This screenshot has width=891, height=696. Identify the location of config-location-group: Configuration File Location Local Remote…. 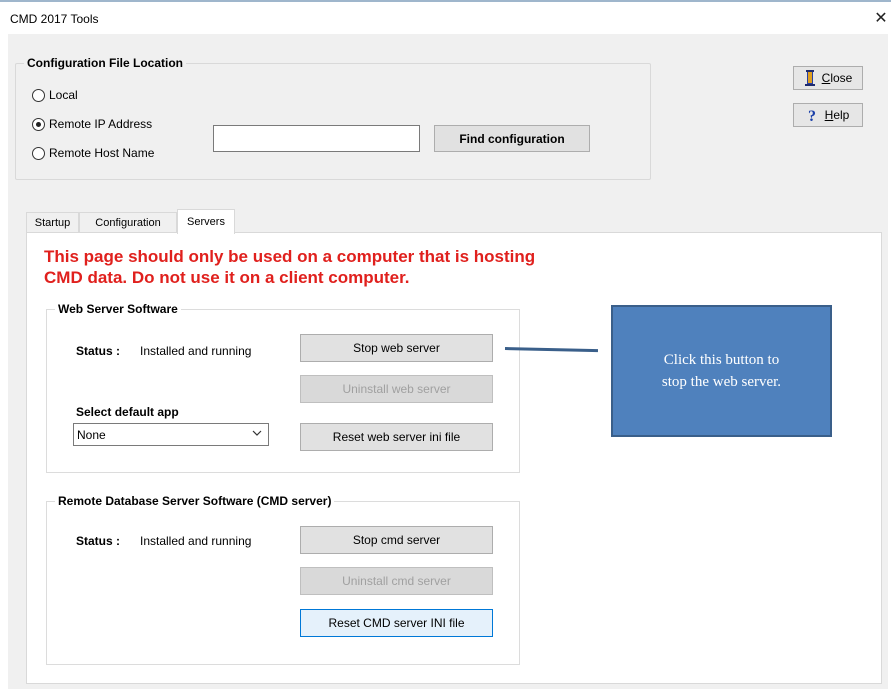
(333, 118).